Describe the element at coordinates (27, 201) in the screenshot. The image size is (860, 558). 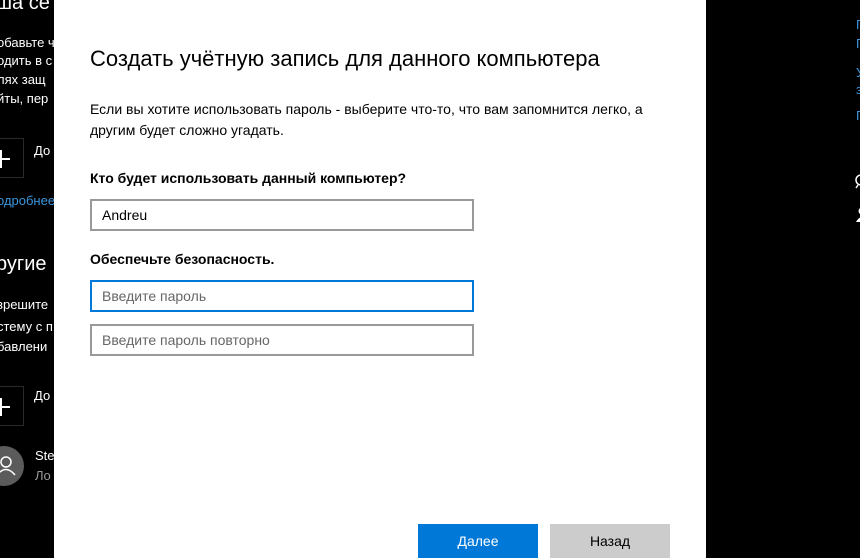
I see `learn-more-link: одробнее` at that location.